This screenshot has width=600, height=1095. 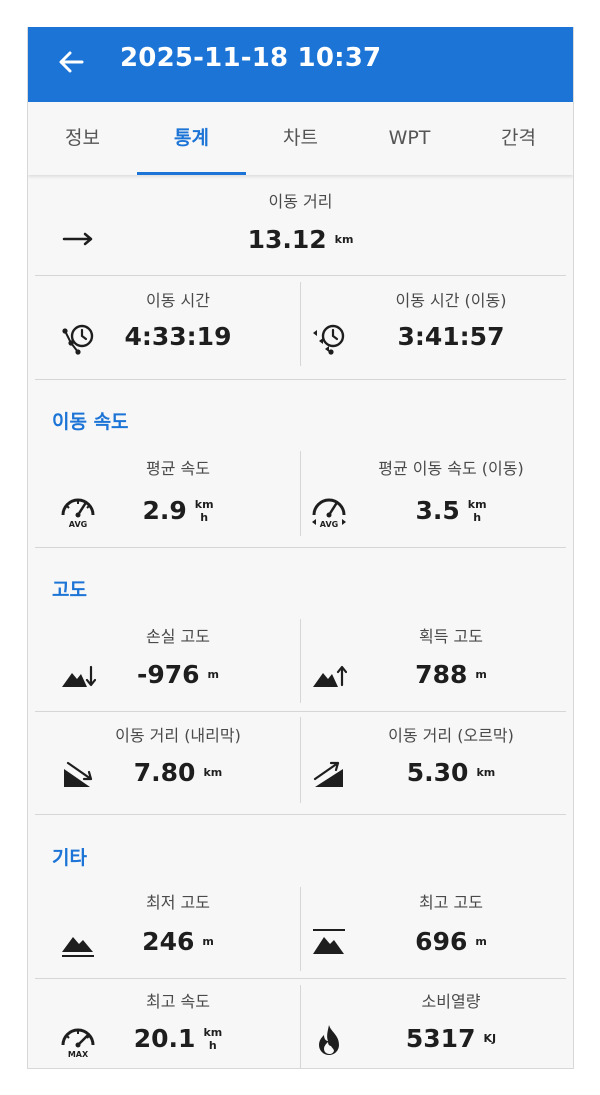 What do you see at coordinates (164, 1038) in the screenshot?
I see `stat-value: 20.1` at bounding box center [164, 1038].